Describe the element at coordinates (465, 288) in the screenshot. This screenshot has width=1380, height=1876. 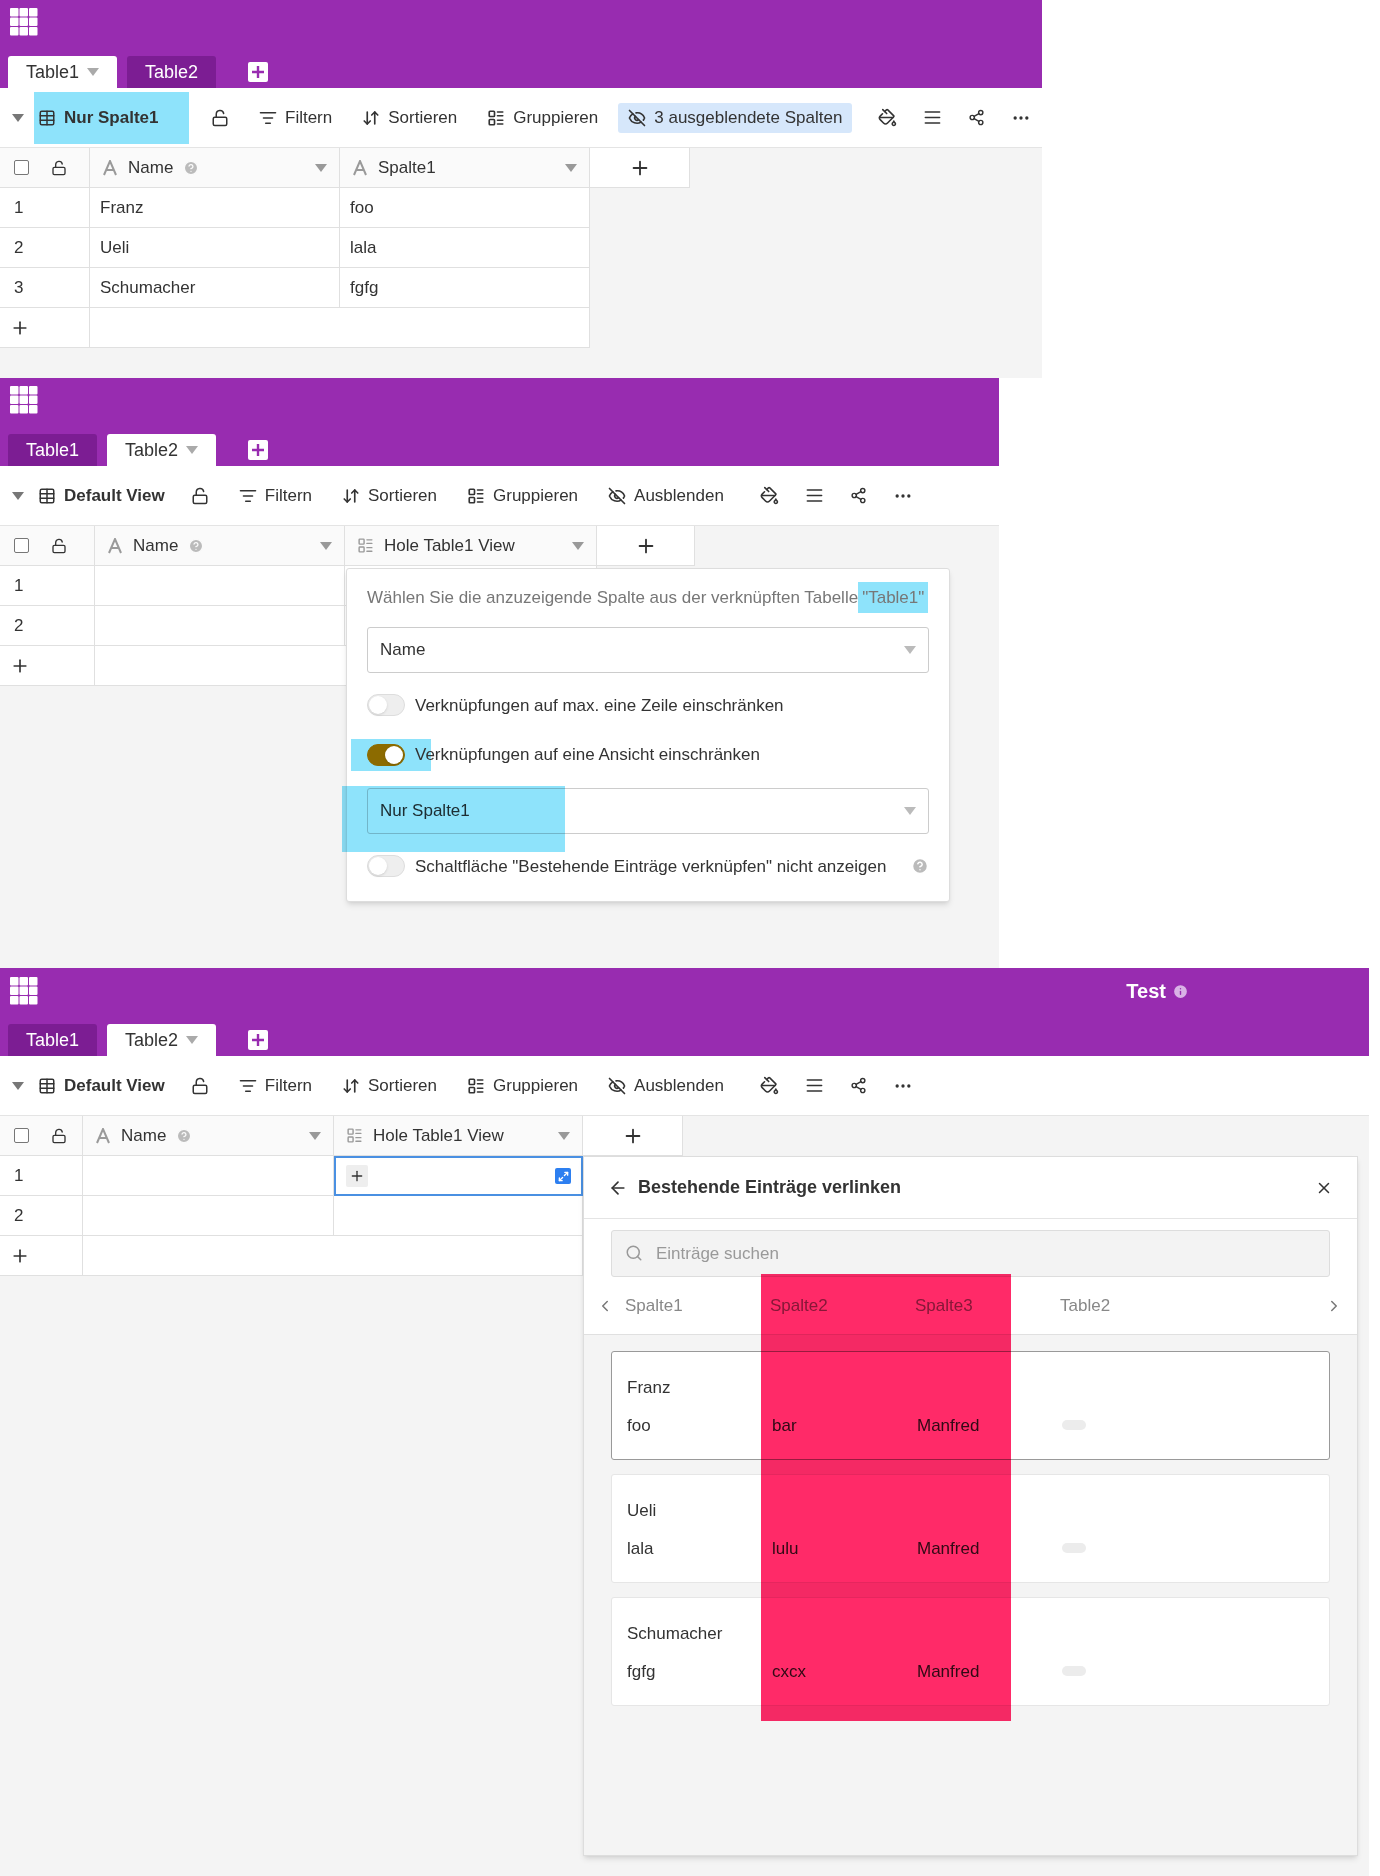
I see `table-cell: fgfg` at that location.